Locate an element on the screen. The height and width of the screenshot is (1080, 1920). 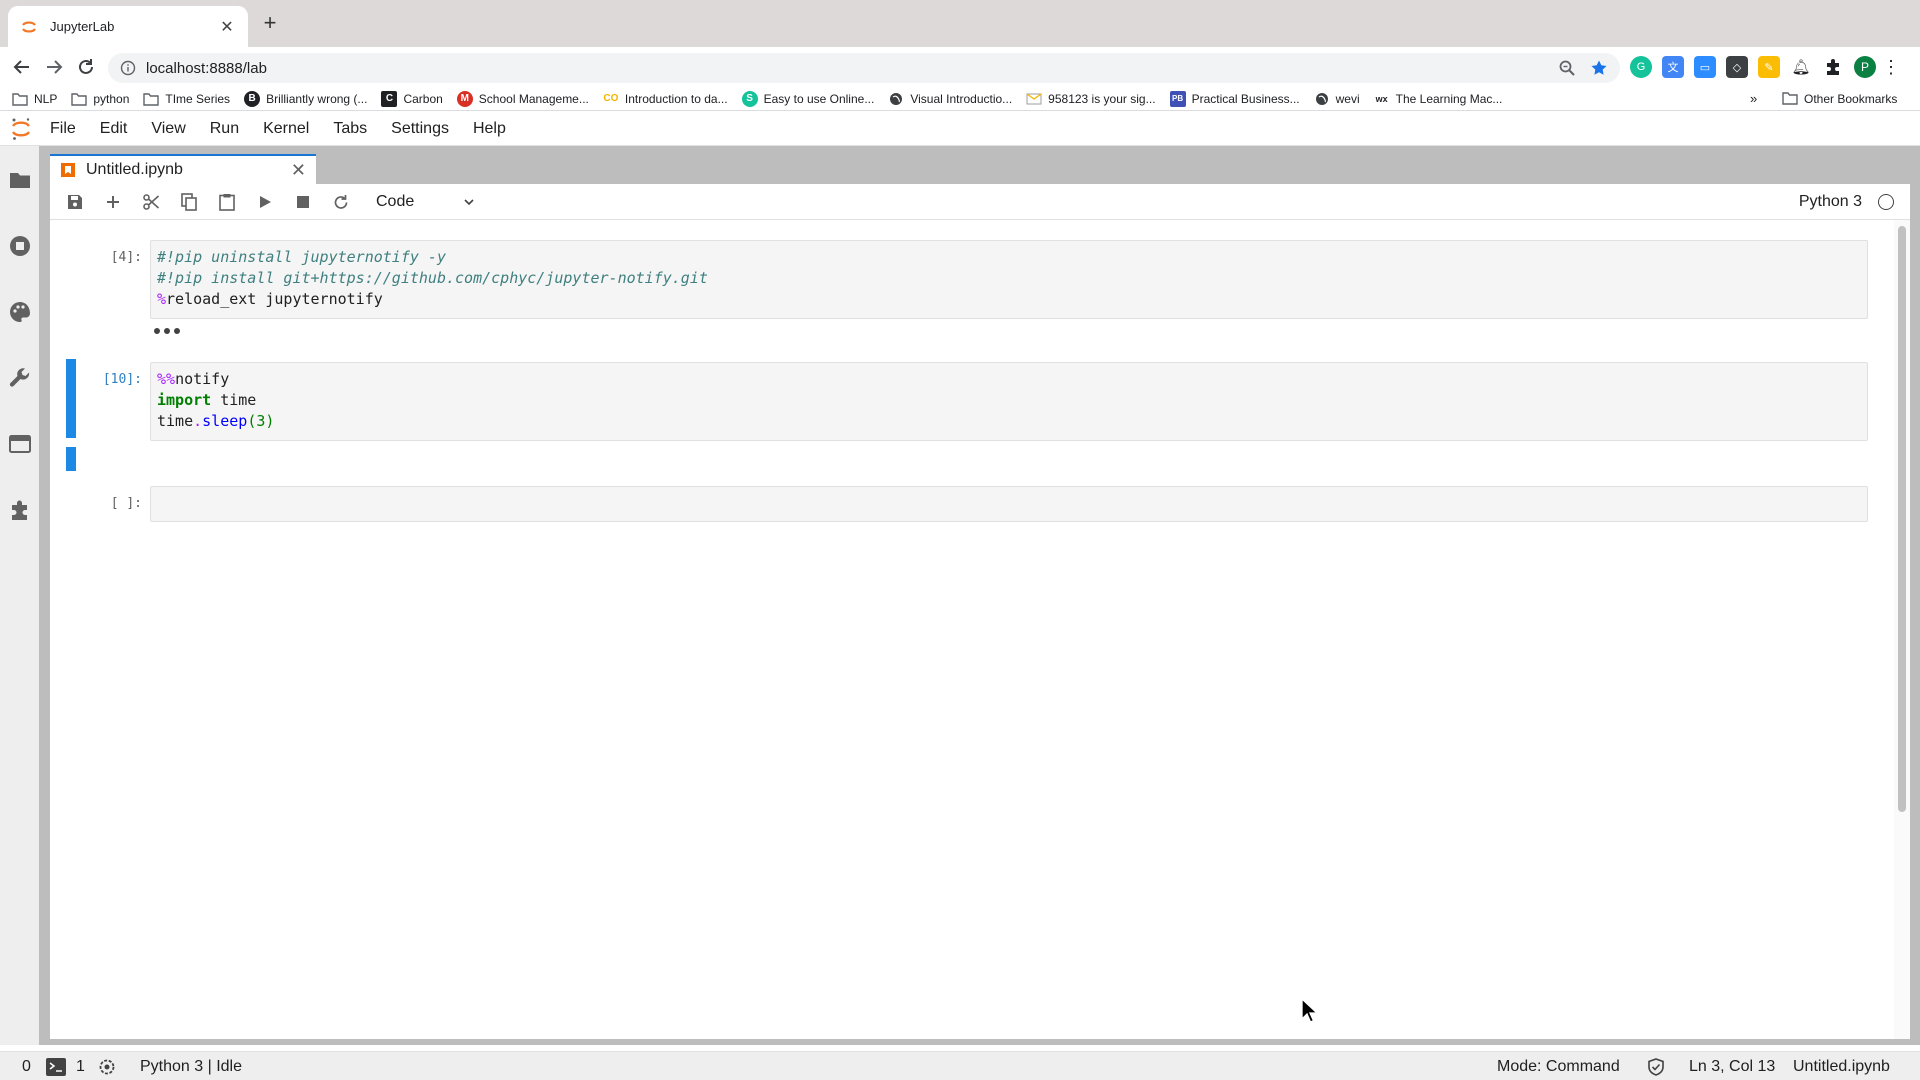
menu-edit: Edit is located at coordinates (114, 129).